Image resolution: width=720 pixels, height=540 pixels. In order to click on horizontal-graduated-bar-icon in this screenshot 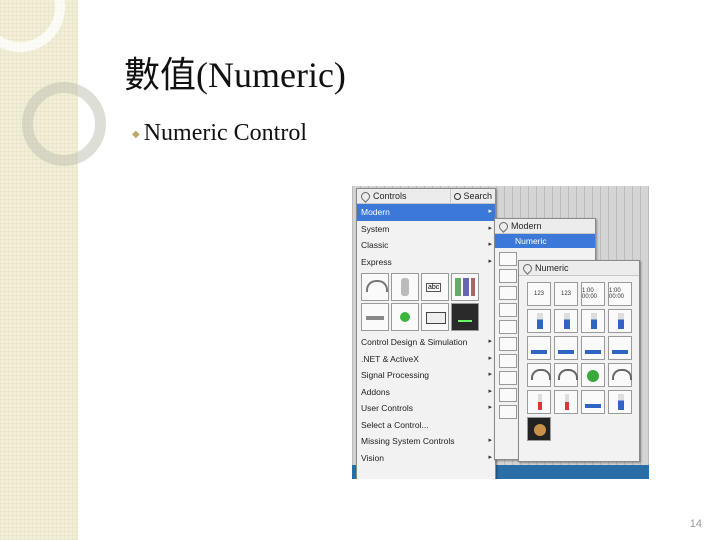, I will do `click(620, 348)`.